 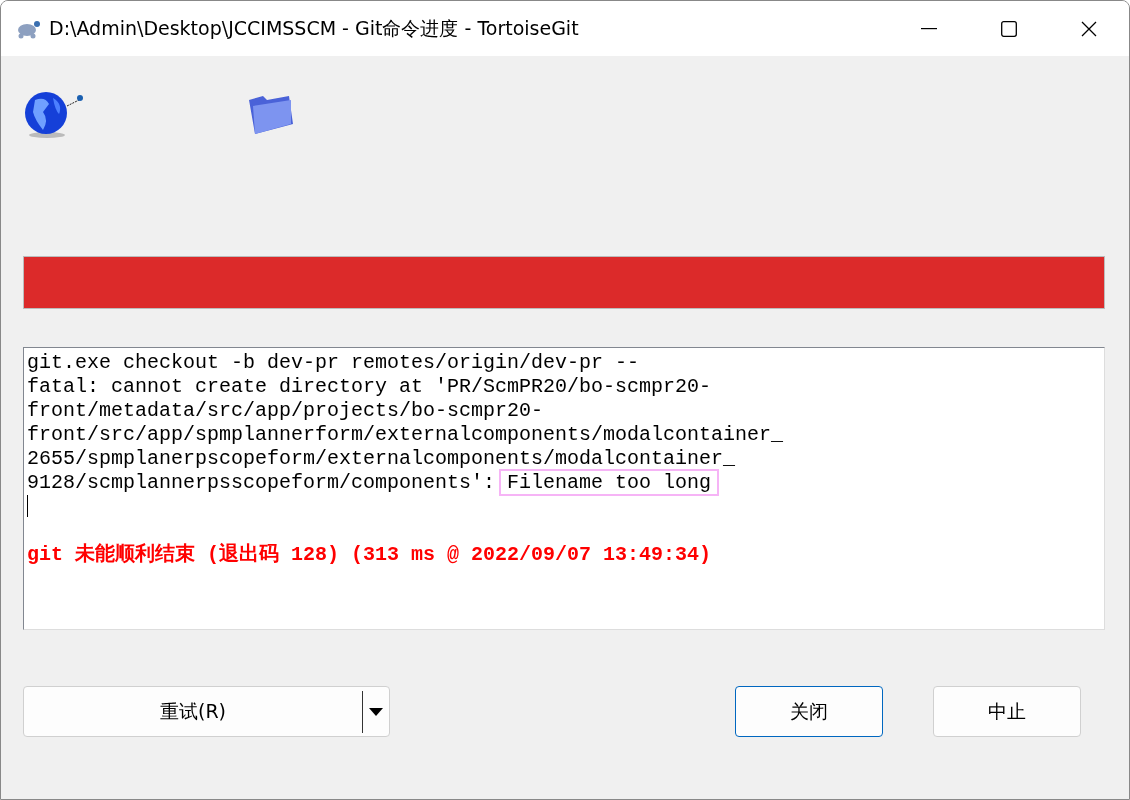 I want to click on highlighted-text: Filename too long, so click(x=609, y=482).